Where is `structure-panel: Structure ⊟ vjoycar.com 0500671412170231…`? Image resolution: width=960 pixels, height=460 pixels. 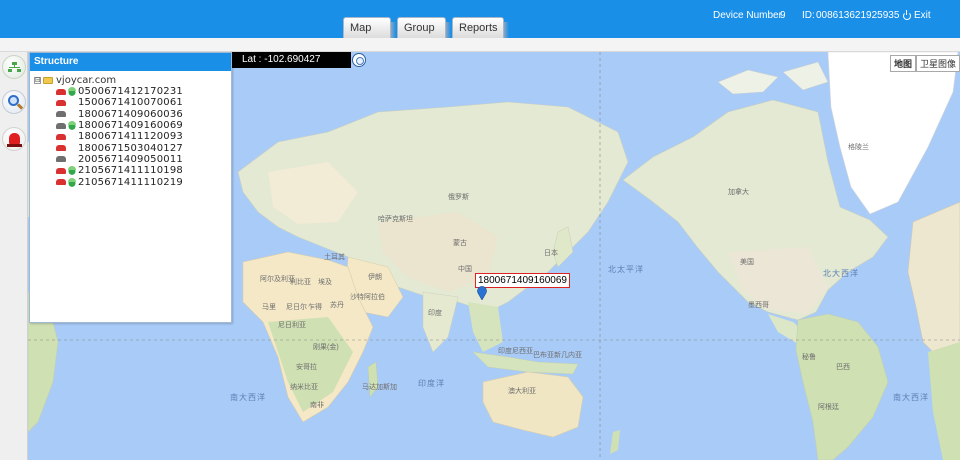
structure-panel: Structure ⊟ vjoycar.com 0500671412170231… is located at coordinates (130, 187).